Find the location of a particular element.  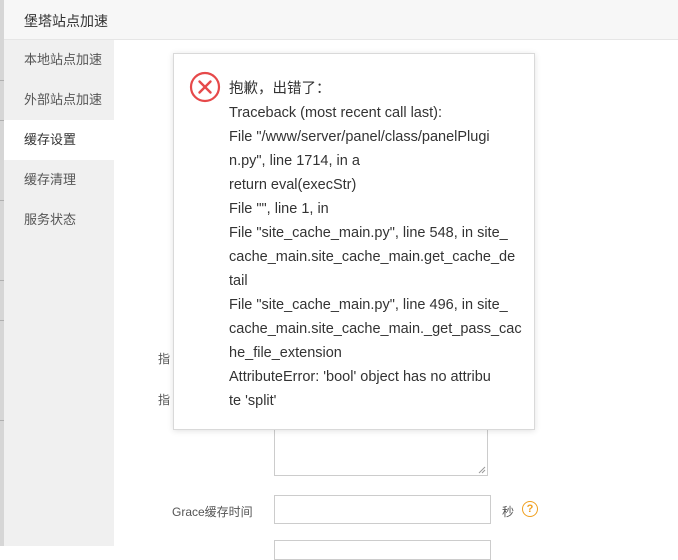

error-line: Traceback (most recent call last): is located at coordinates (335, 113).